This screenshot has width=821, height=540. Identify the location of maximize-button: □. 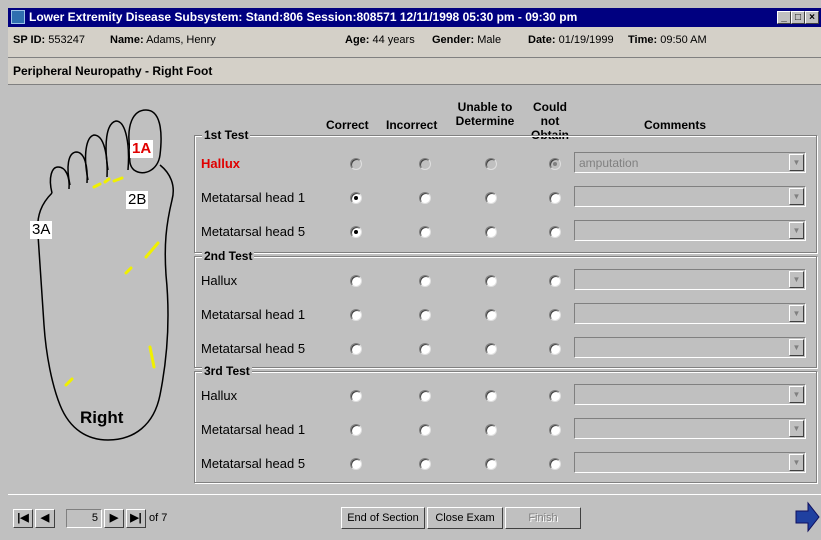
(798, 17).